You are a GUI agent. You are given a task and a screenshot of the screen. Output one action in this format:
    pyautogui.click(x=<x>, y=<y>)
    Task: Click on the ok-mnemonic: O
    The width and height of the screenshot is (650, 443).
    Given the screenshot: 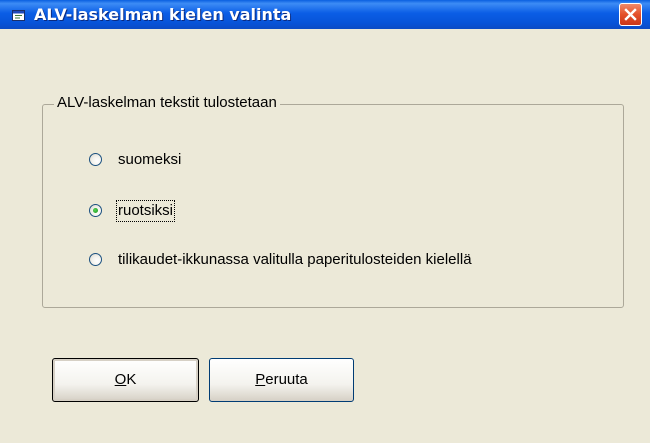 What is the action you would take?
    pyautogui.click(x=120, y=379)
    